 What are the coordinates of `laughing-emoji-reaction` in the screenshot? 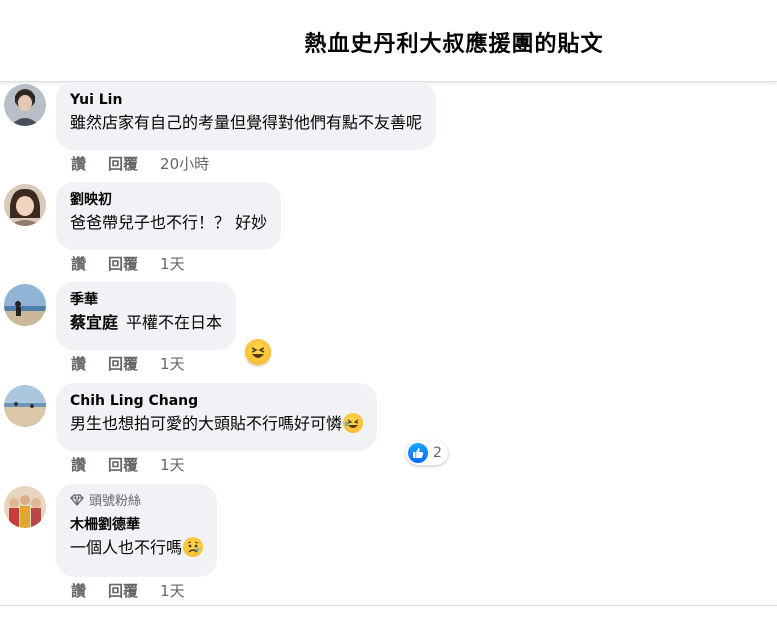 It's located at (258, 352).